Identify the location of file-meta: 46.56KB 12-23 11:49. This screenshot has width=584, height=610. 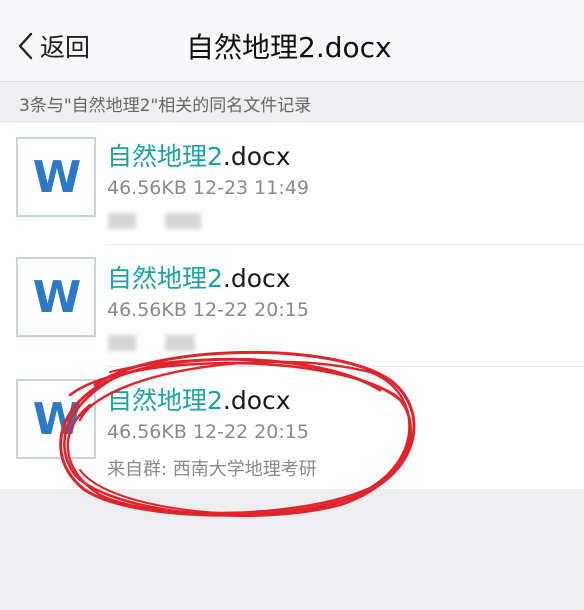
(208, 188).